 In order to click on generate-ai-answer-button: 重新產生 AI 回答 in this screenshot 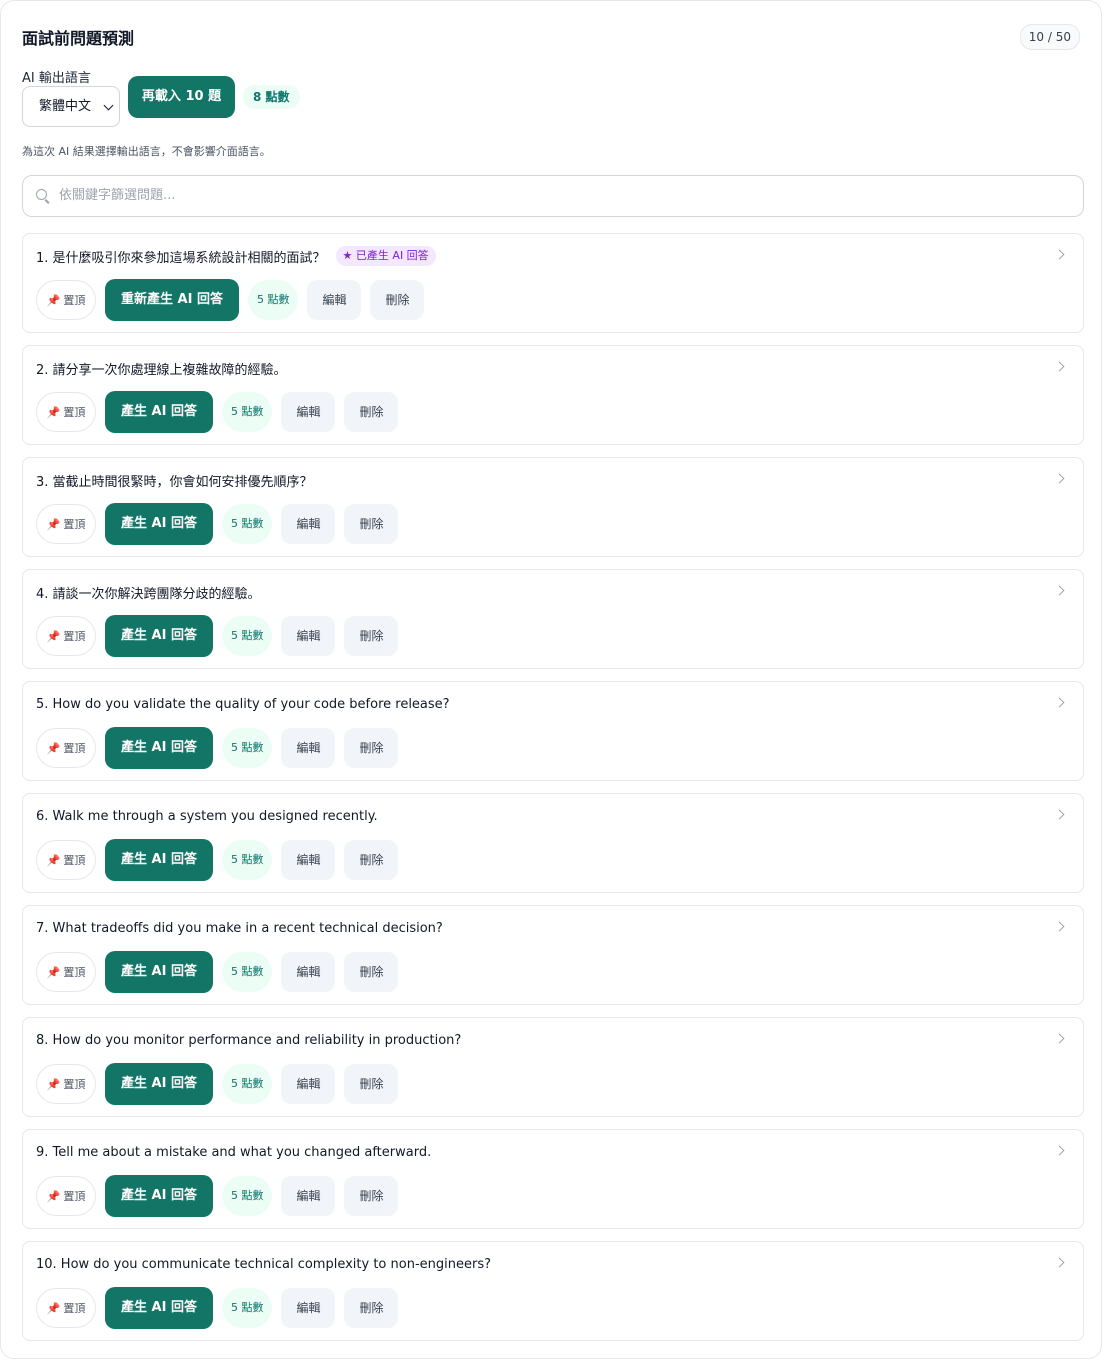, I will do `click(172, 300)`.